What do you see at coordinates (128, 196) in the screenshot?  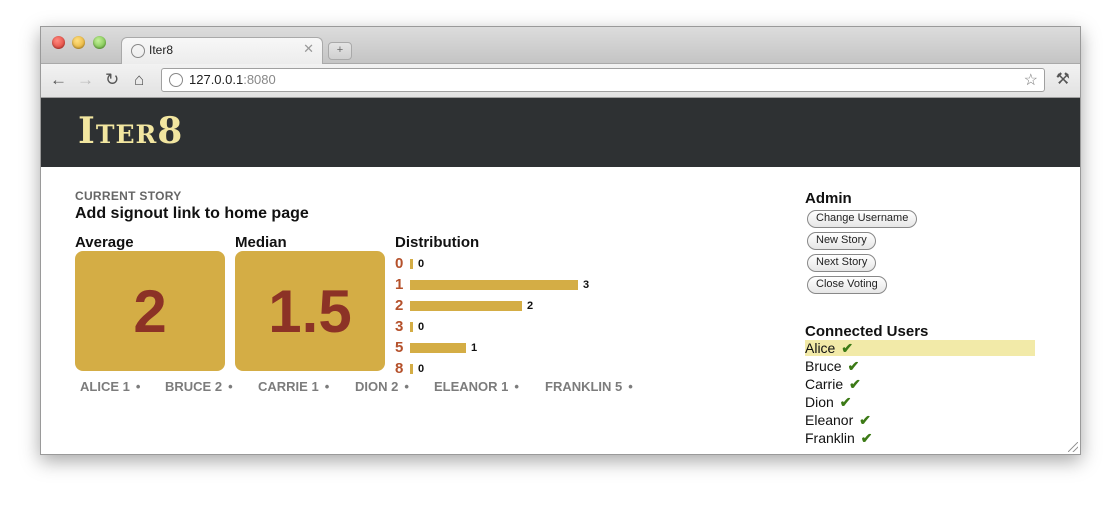 I see `current-story-label: CURRENT STORY` at bounding box center [128, 196].